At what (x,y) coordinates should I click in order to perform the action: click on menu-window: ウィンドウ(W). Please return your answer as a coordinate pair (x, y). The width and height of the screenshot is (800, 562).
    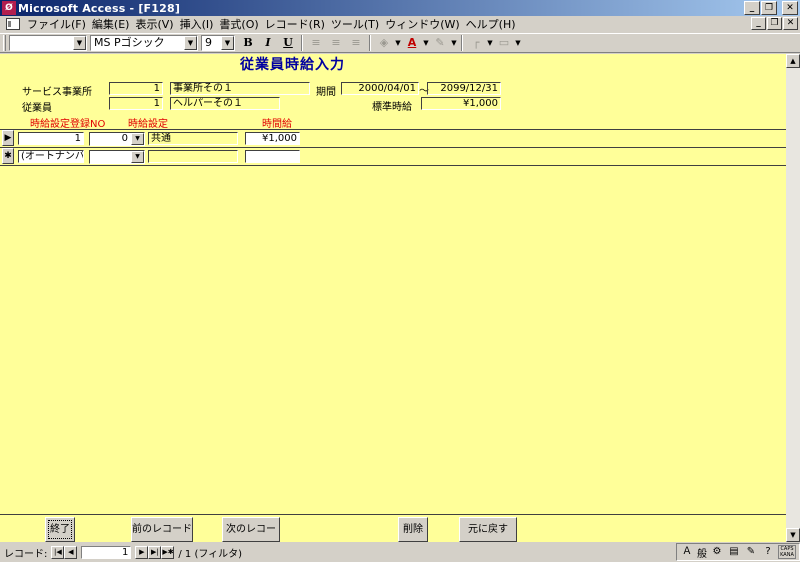
    Looking at the image, I should click on (422, 24).